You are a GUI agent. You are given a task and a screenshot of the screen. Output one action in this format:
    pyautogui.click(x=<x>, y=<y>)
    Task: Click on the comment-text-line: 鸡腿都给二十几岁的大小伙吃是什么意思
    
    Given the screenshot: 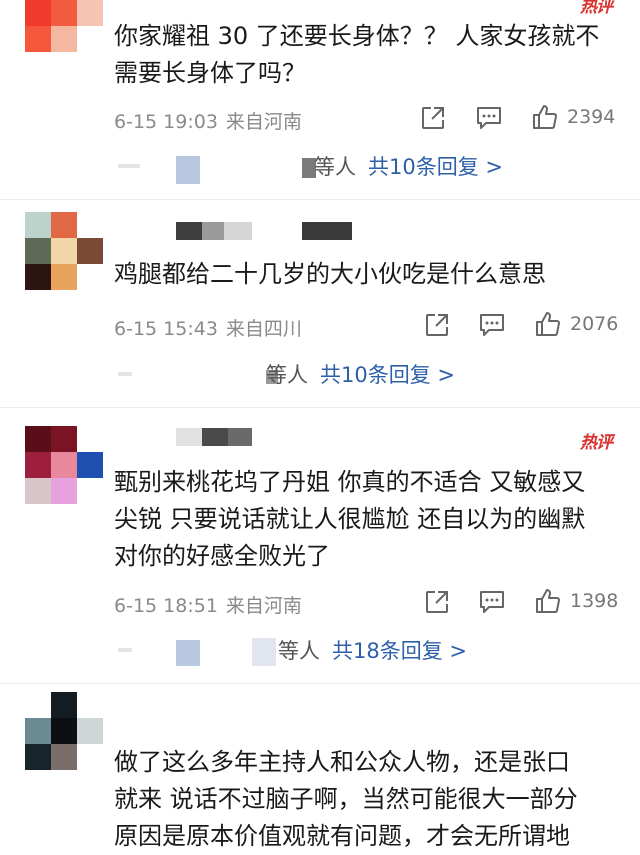 What is the action you would take?
    pyautogui.click(x=330, y=274)
    